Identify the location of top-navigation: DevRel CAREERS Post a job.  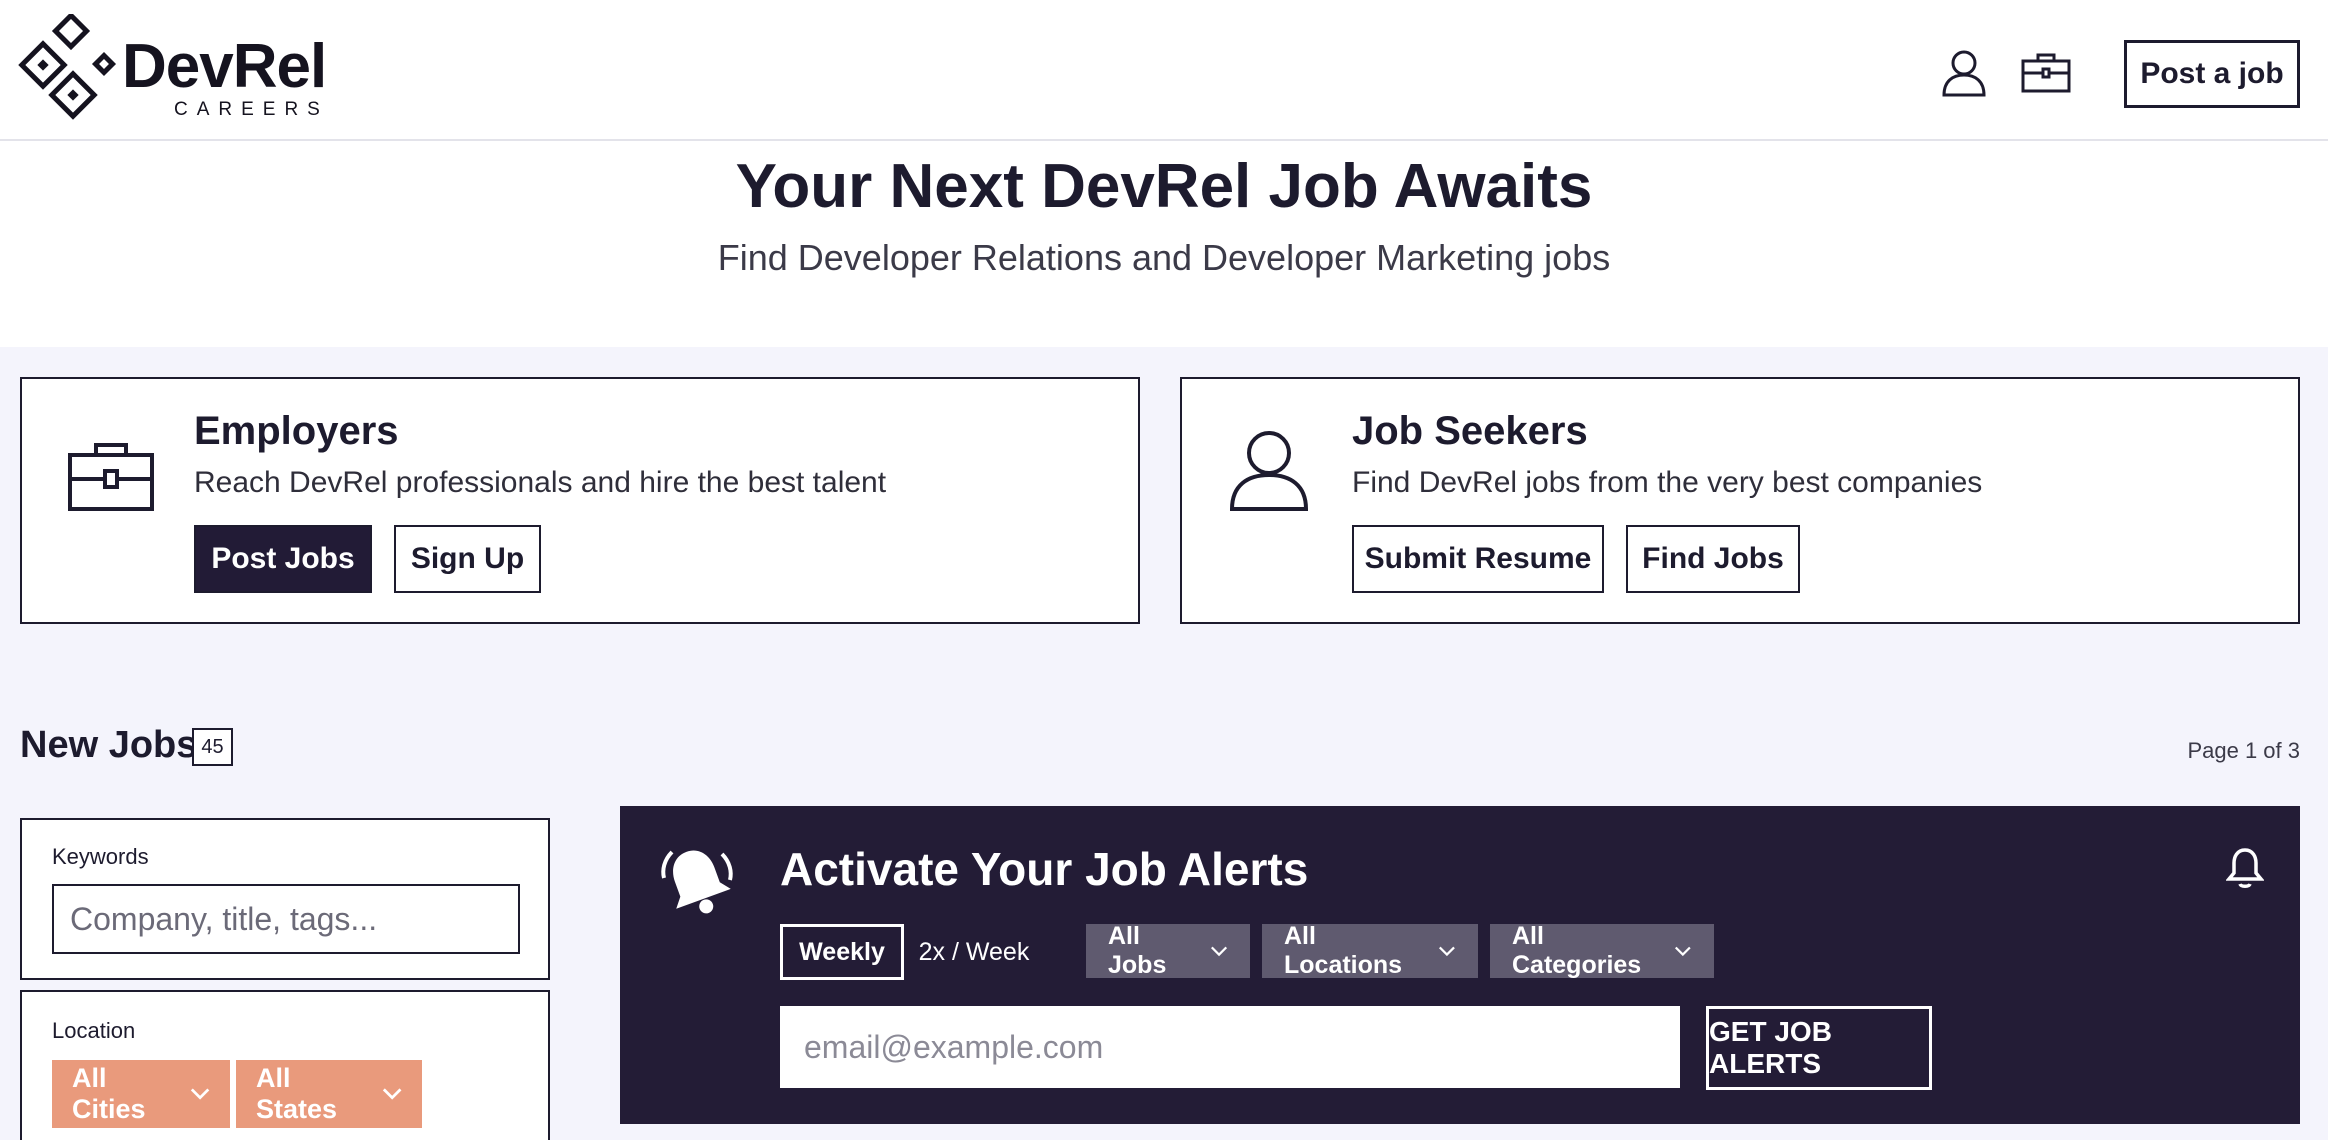
(1164, 70).